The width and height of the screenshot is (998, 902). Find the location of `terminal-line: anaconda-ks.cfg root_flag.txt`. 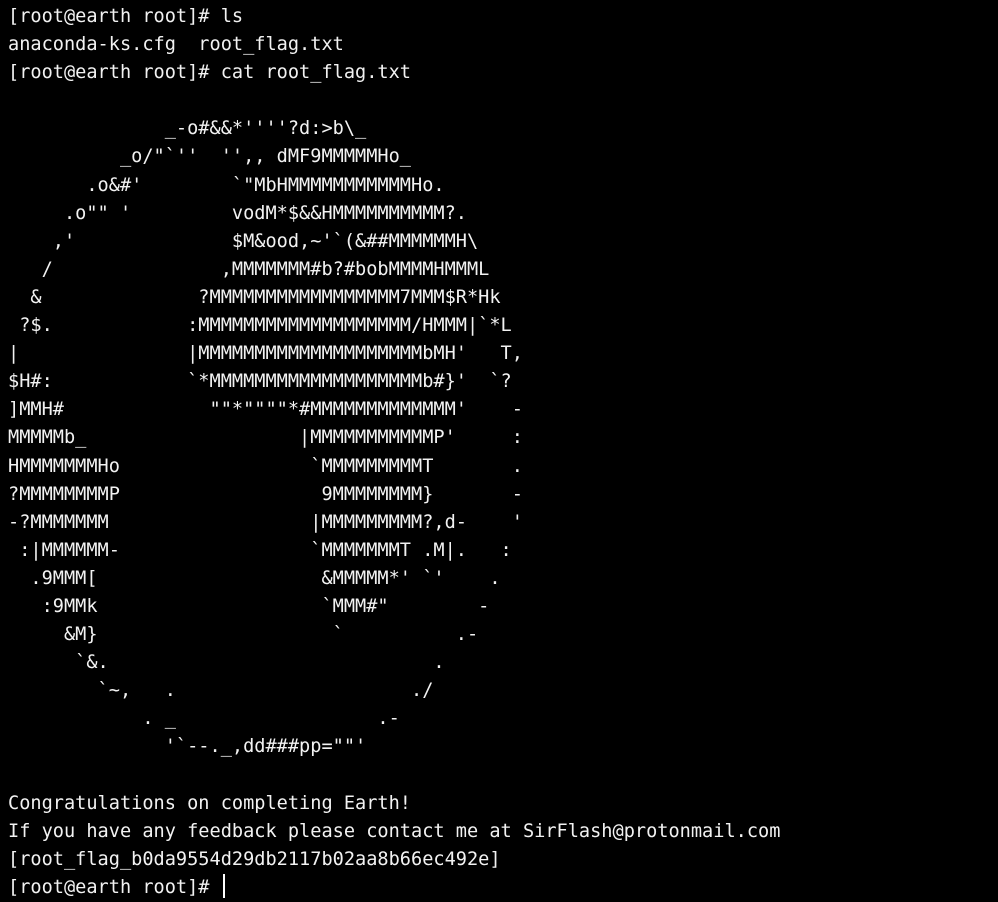

terminal-line: anaconda-ks.cfg root_flag.txt is located at coordinates (176, 45).